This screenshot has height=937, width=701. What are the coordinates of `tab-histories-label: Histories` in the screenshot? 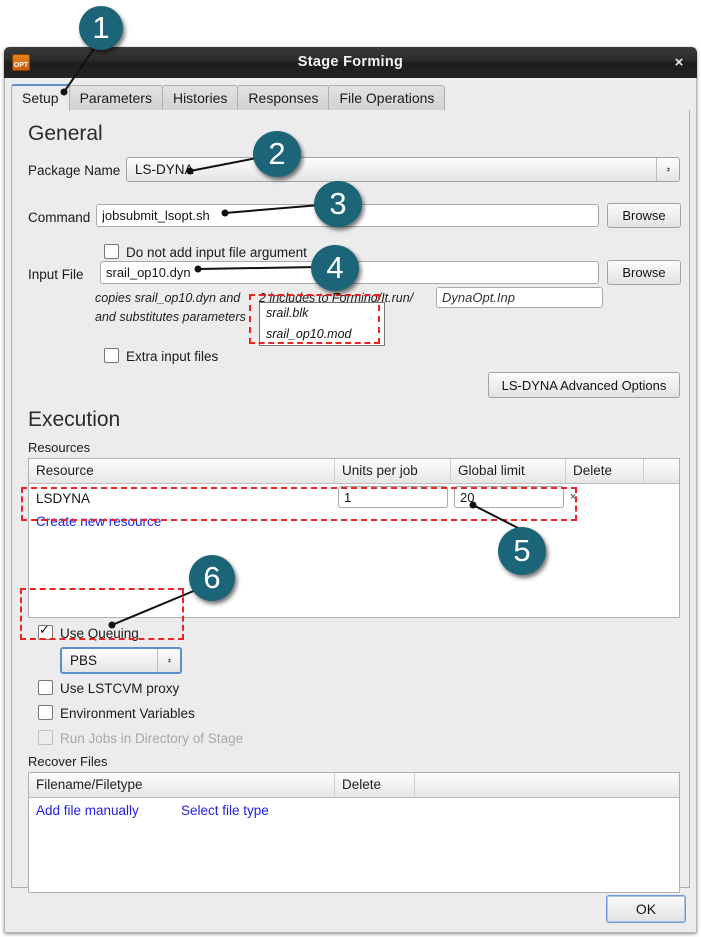 It's located at (200, 98).